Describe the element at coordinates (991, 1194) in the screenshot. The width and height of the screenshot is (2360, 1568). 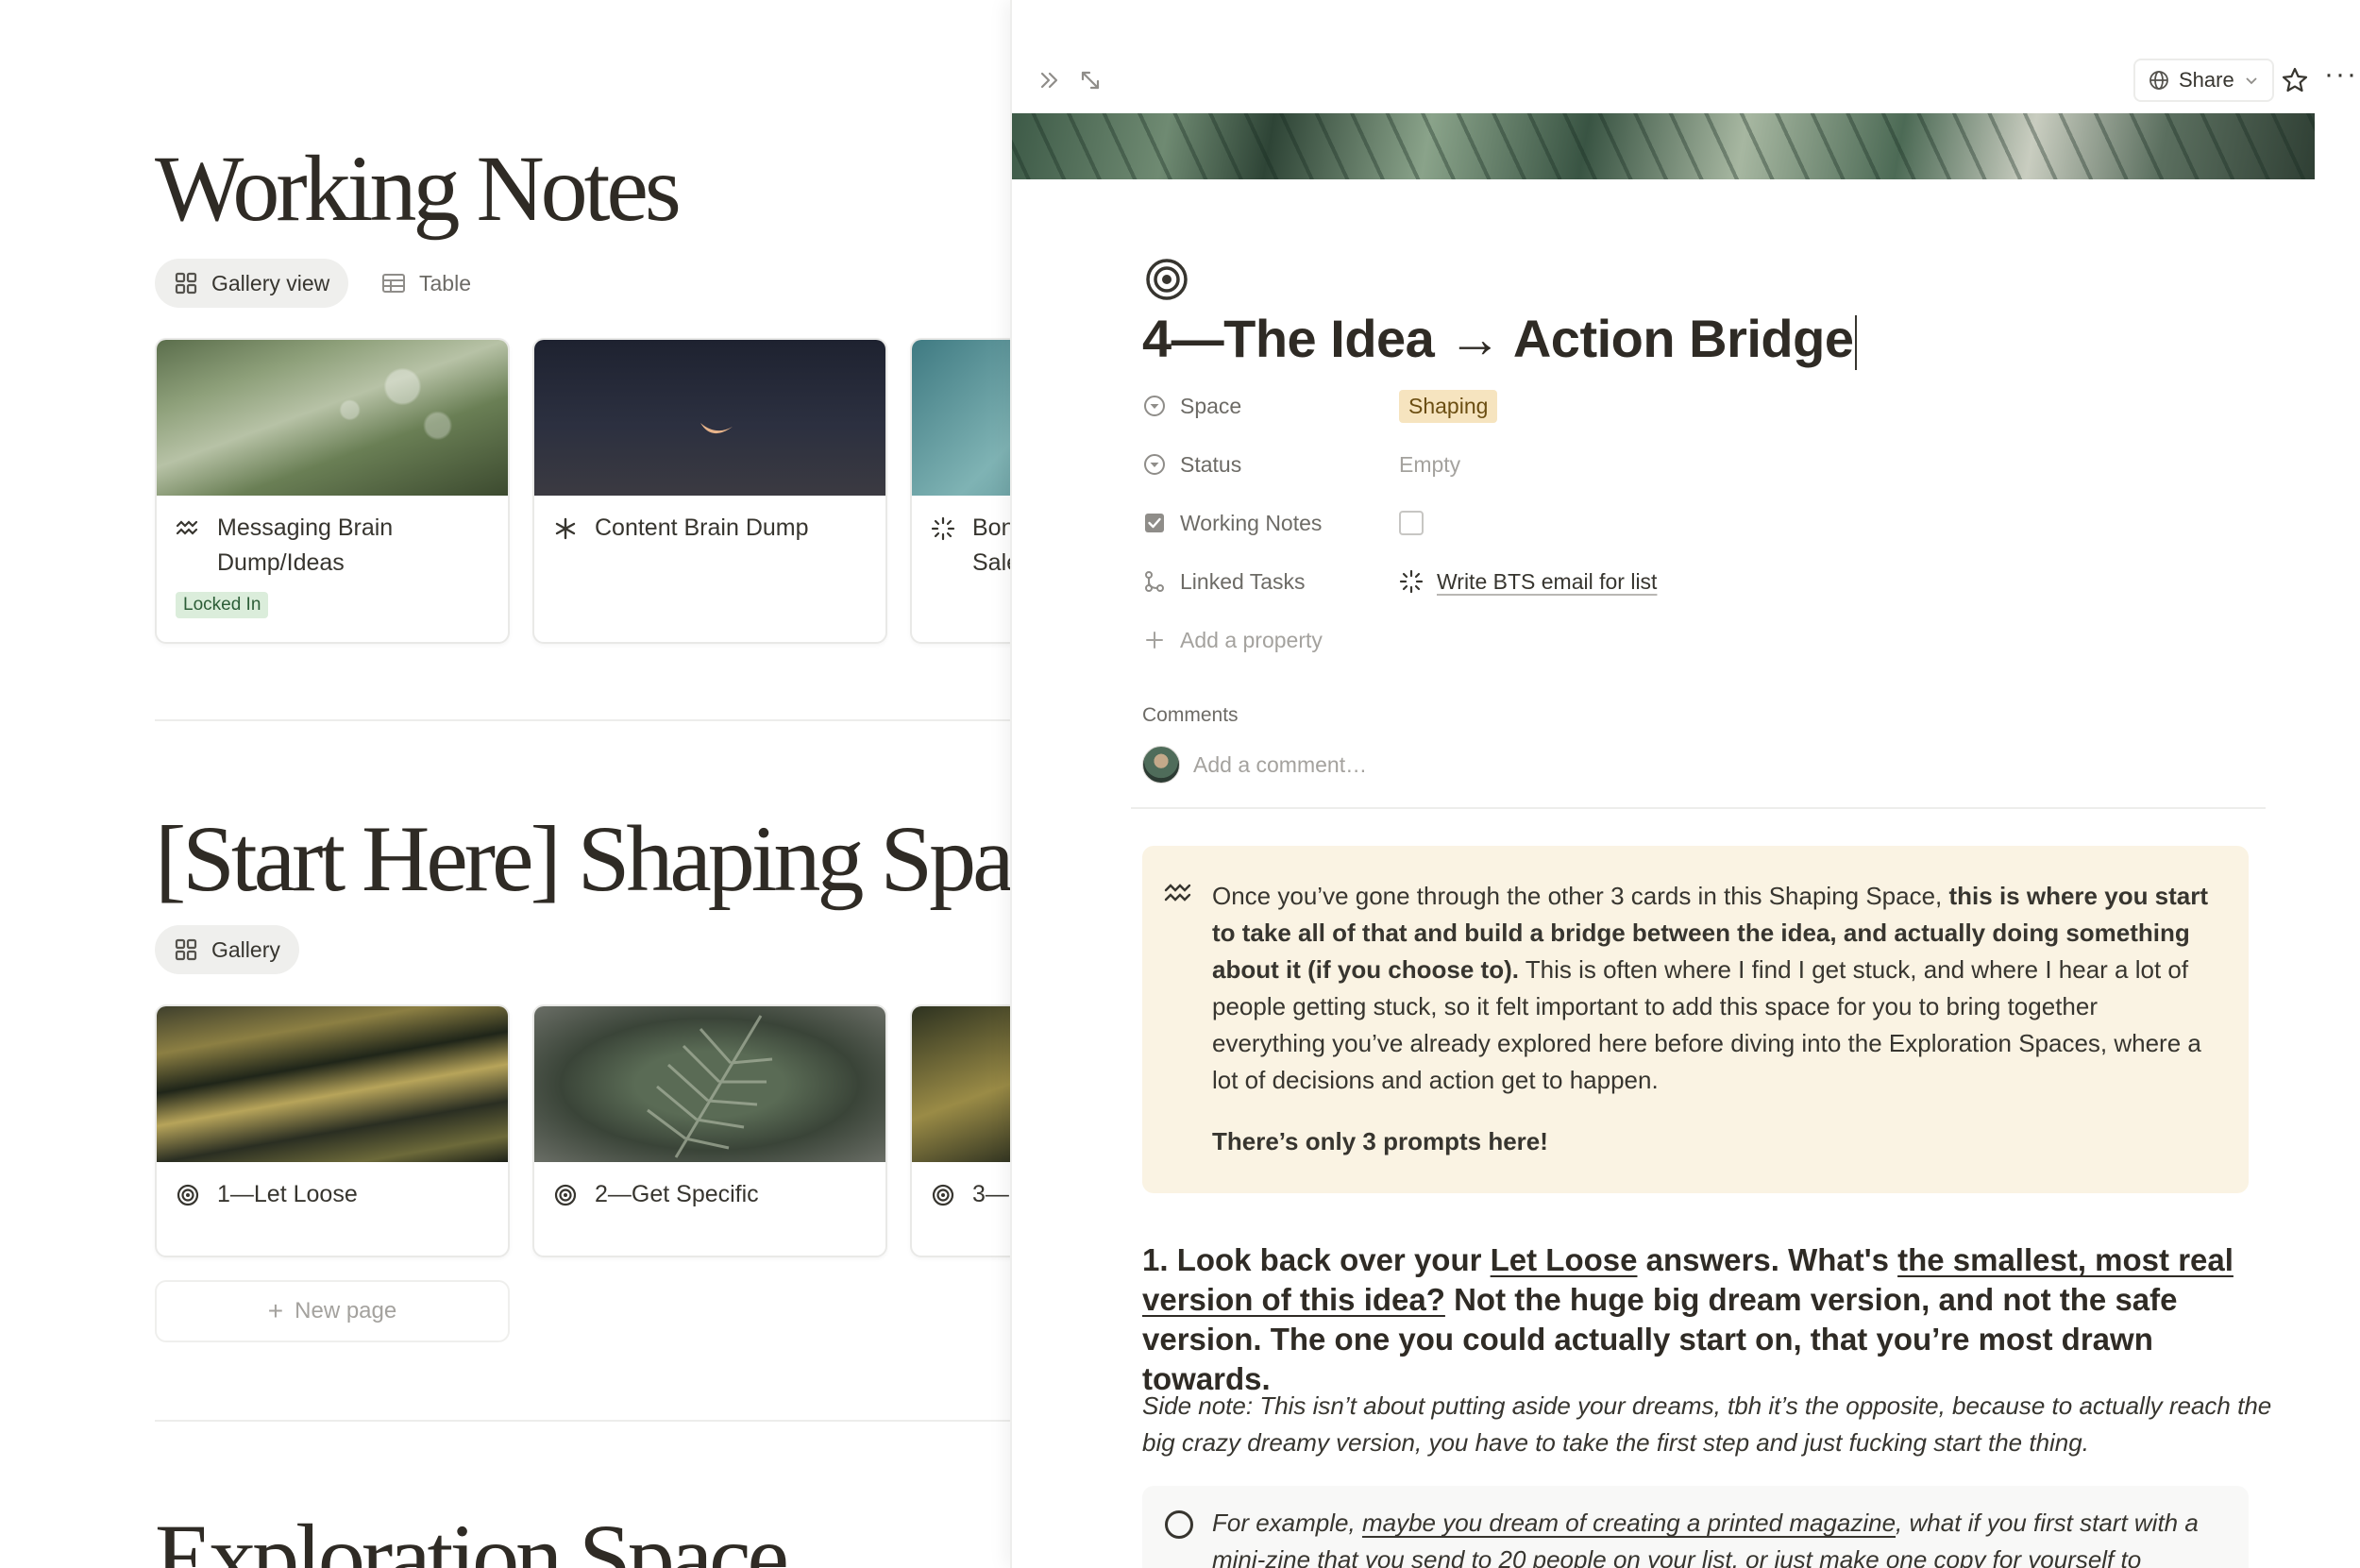
I see `card-title-line: 3—E` at that location.